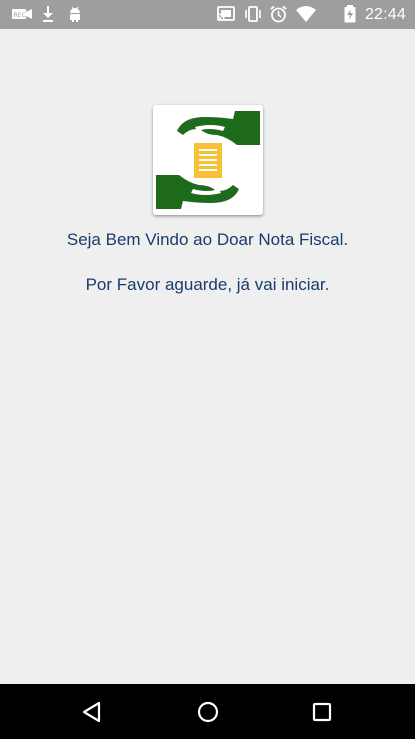  I want to click on alarm-icon, so click(278, 14).